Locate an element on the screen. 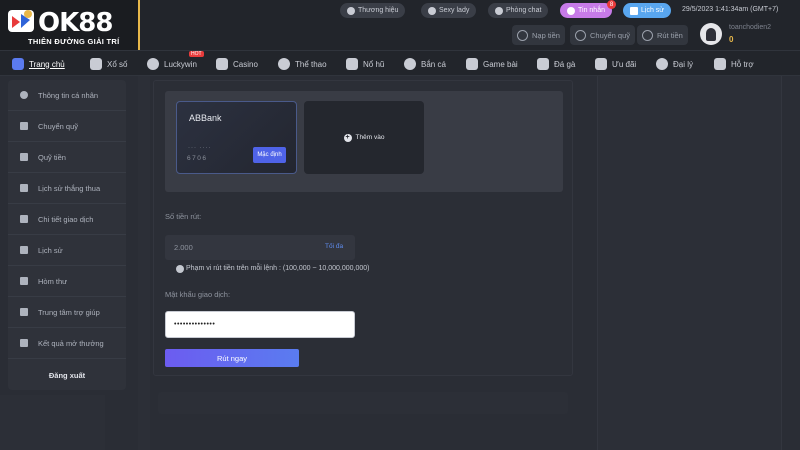  nav-label: Thể thao is located at coordinates (311, 64).